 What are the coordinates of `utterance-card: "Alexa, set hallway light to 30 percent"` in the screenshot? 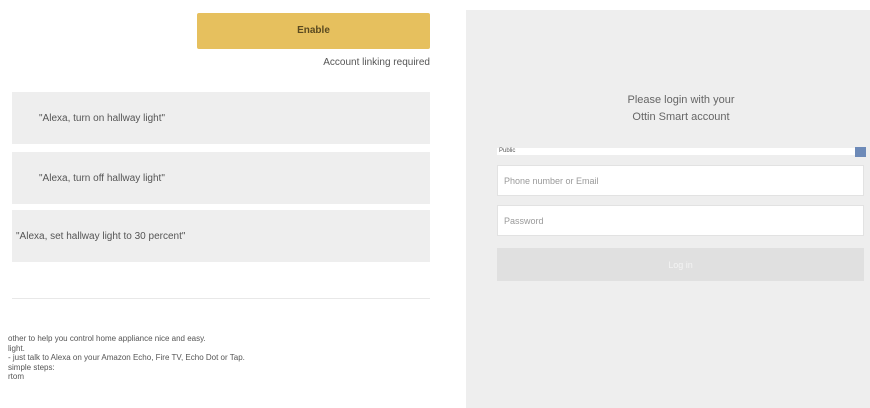 It's located at (221, 236).